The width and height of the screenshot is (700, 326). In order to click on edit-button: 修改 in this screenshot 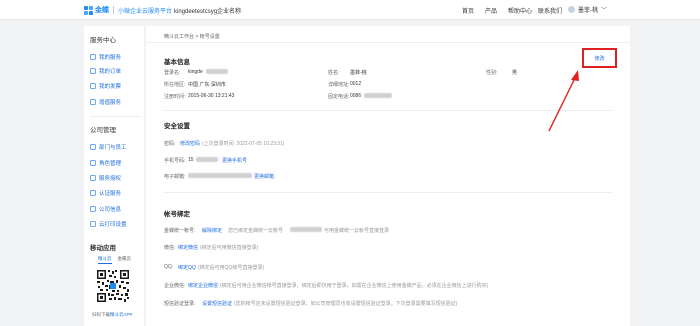, I will do `click(599, 58)`.